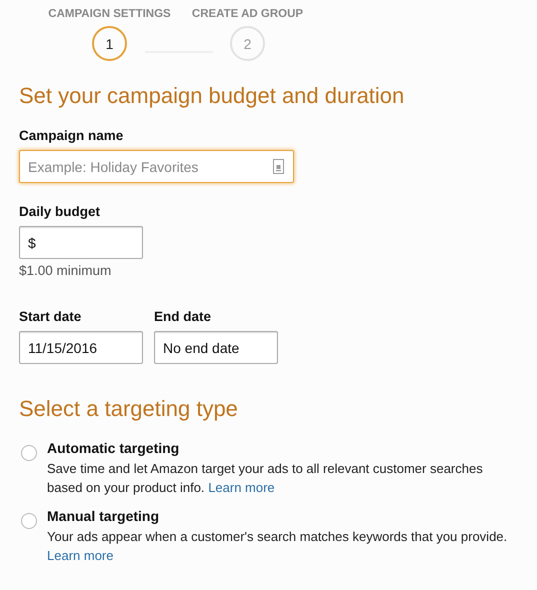 Image resolution: width=537 pixels, height=590 pixels. What do you see at coordinates (71, 135) in the screenshot?
I see `field-label: Campaign name` at bounding box center [71, 135].